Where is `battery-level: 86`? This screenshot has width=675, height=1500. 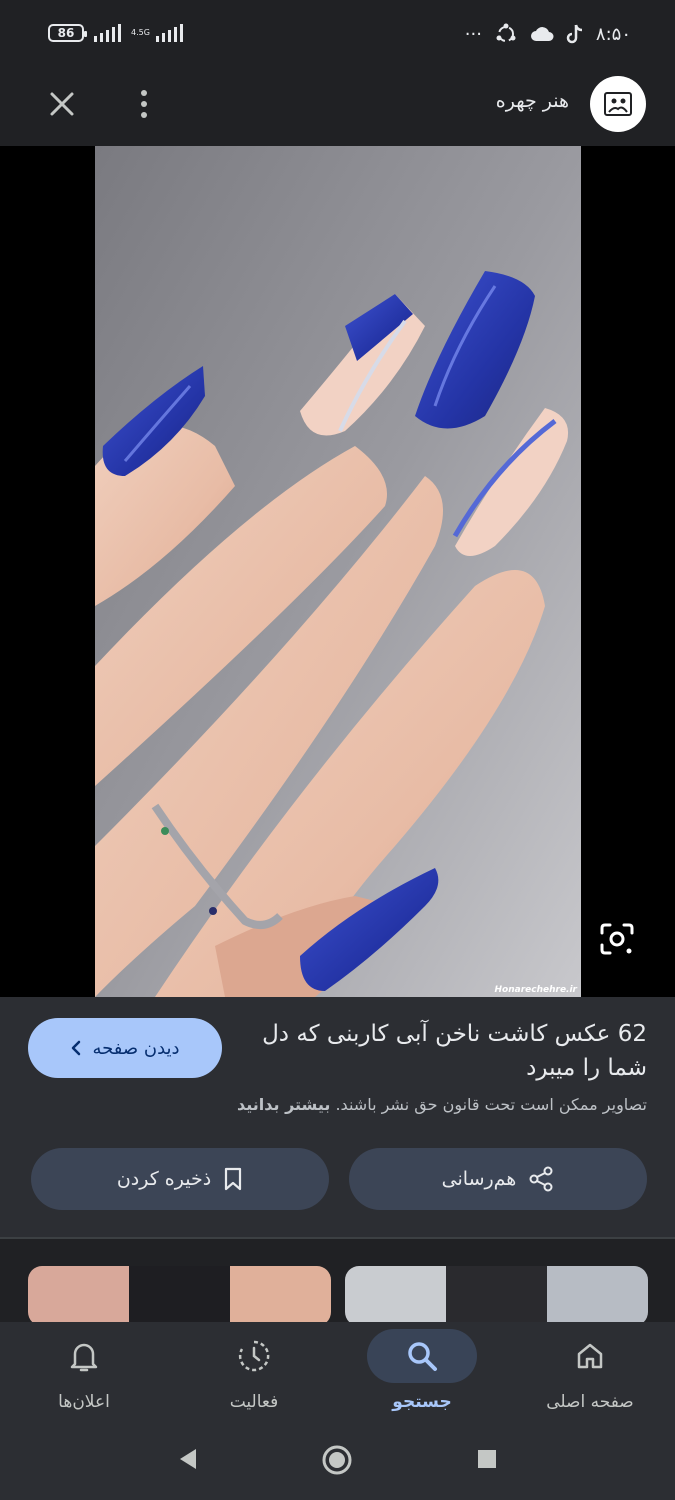
battery-level: 86 is located at coordinates (66, 33).